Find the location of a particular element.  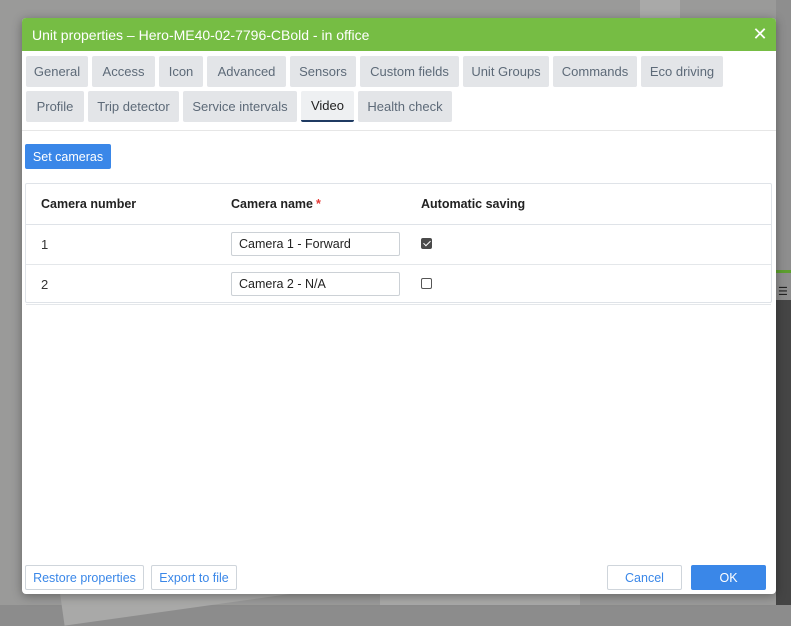

tab-video: Video is located at coordinates (327, 106).